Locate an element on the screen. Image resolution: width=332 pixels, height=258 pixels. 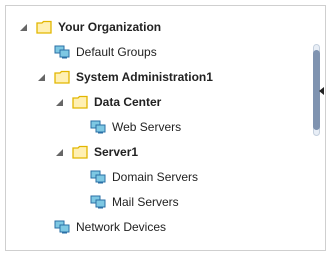
tree-node-label: Network Devices is located at coordinates (121, 227).